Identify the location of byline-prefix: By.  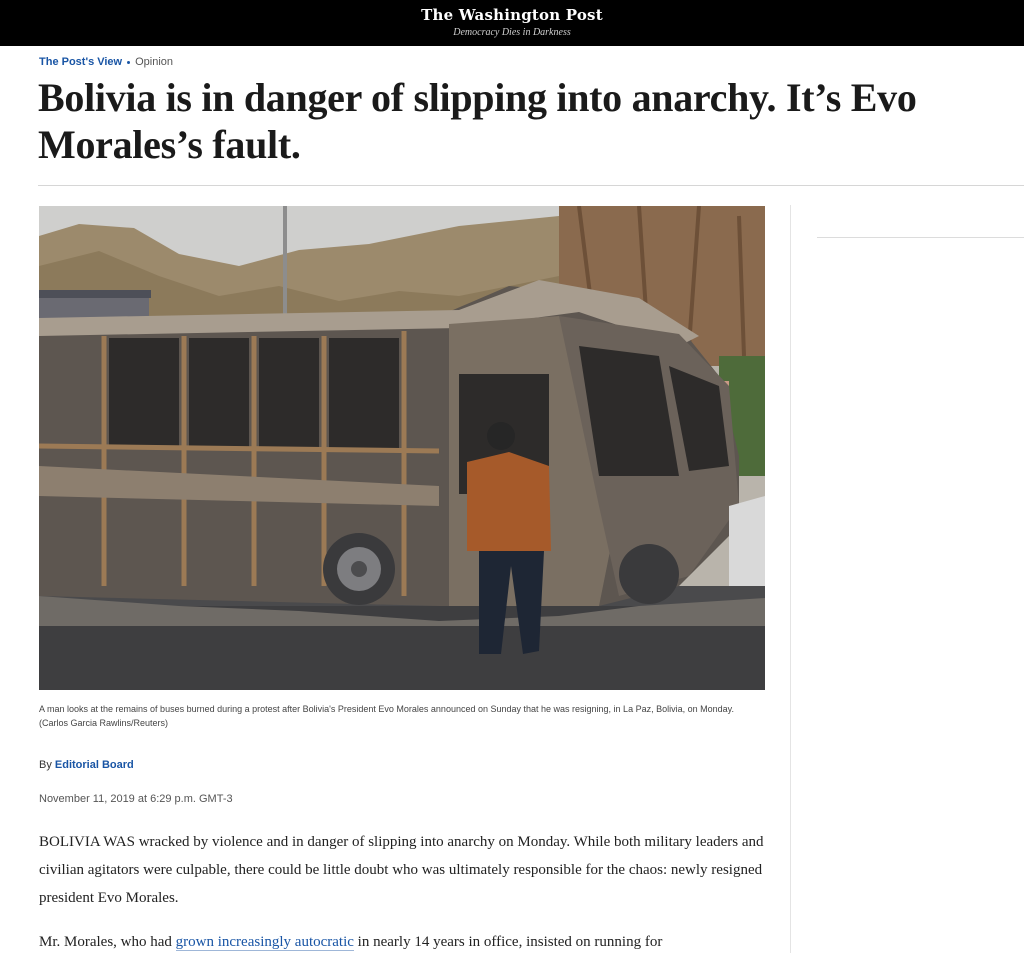
(45, 765).